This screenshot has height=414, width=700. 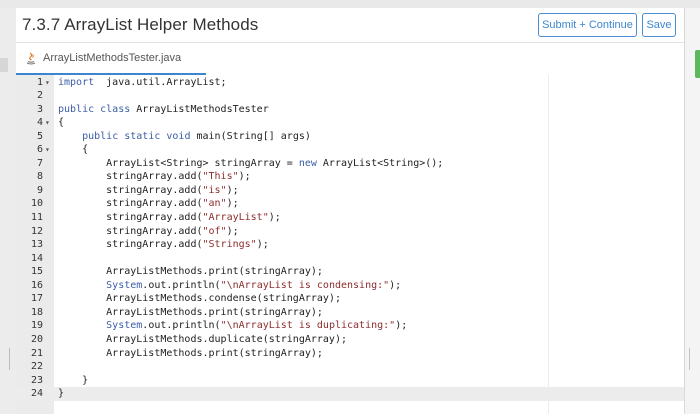 I want to click on code-token: "\nArrayList is duplicating:", so click(x=308, y=326).